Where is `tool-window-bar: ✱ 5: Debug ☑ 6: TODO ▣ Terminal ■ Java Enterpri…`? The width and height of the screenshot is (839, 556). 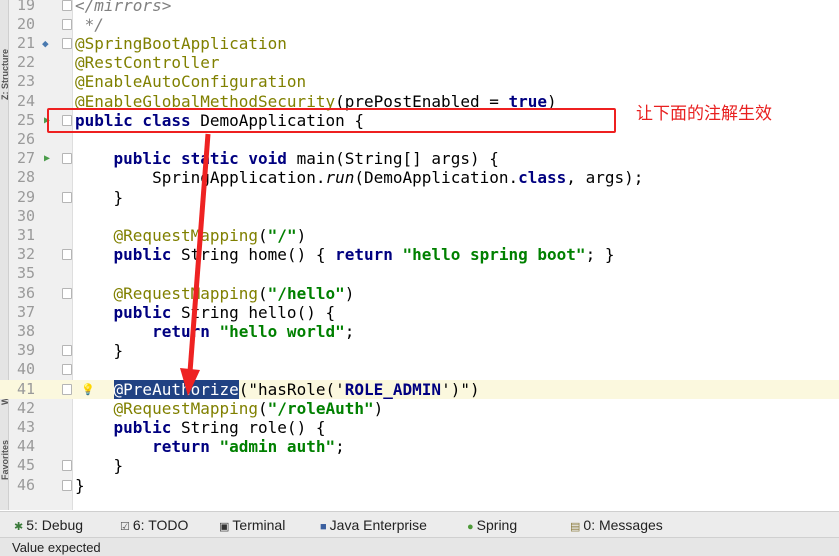 tool-window-bar: ✱ 5: Debug ☑ 6: TODO ▣ Terminal ■ Java Enterpri… is located at coordinates (419, 524).